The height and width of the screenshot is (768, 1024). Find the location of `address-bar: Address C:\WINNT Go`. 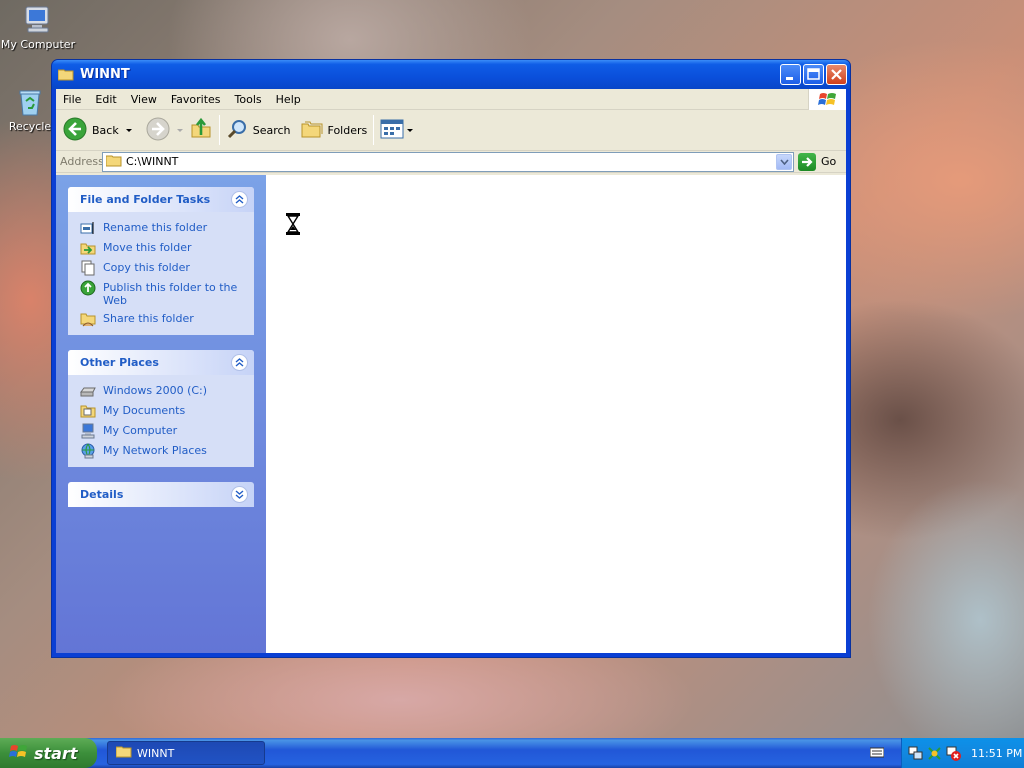

address-bar: Address C:\WINNT Go is located at coordinates (451, 162).